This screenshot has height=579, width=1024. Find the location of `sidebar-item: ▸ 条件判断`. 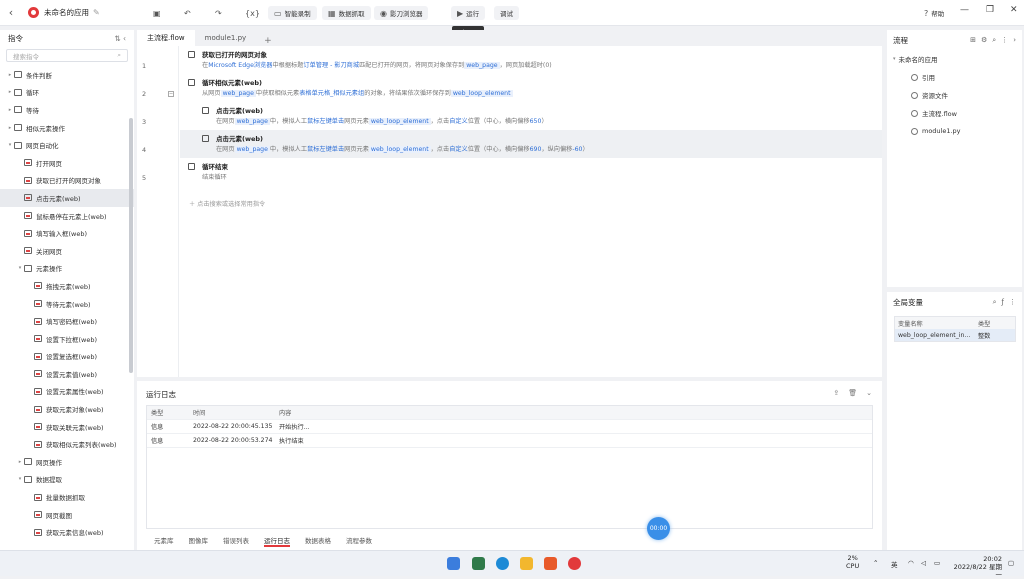

sidebar-item: ▸ 条件判断 is located at coordinates (67, 75).